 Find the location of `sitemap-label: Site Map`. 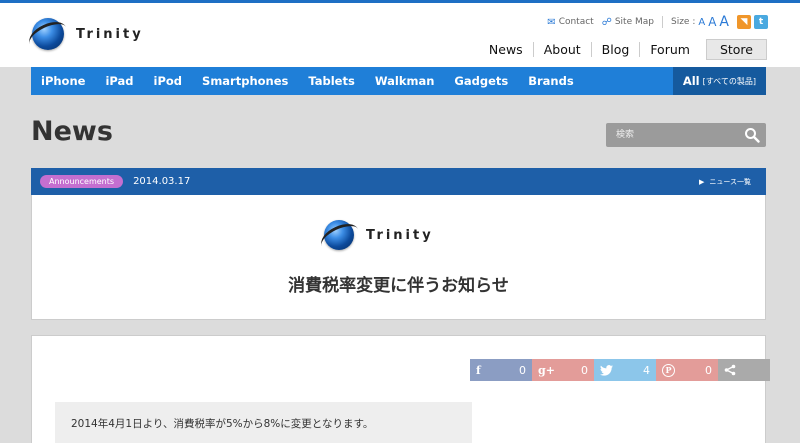

sitemap-label: Site Map is located at coordinates (634, 22).